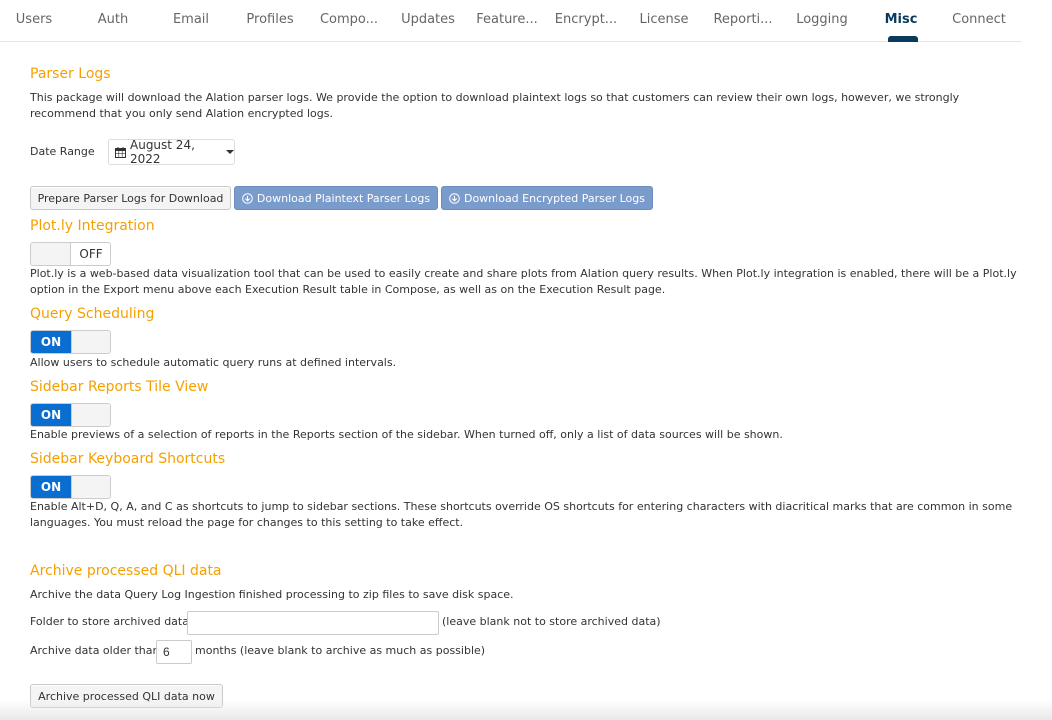  I want to click on archive-months-input, so click(174, 652).